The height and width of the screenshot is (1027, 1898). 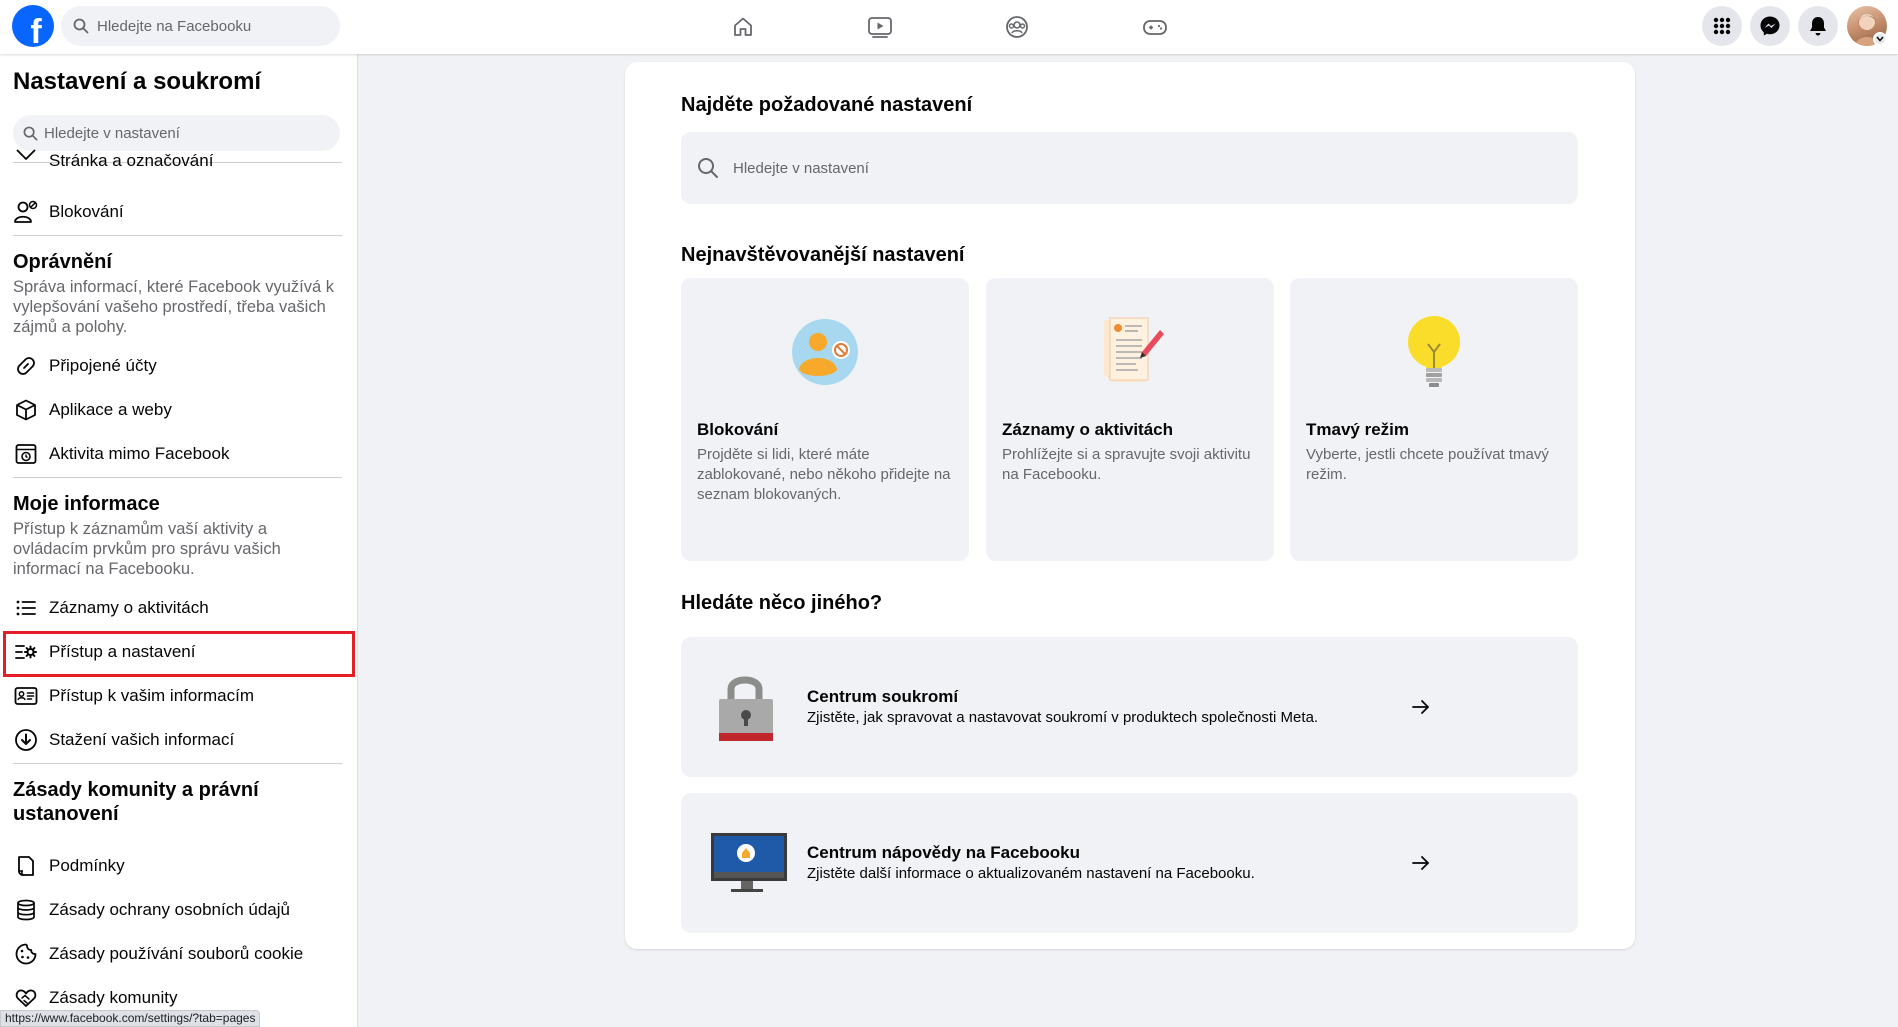 What do you see at coordinates (110, 409) in the screenshot?
I see `sidebar-item-label: Aplikace a weby` at bounding box center [110, 409].